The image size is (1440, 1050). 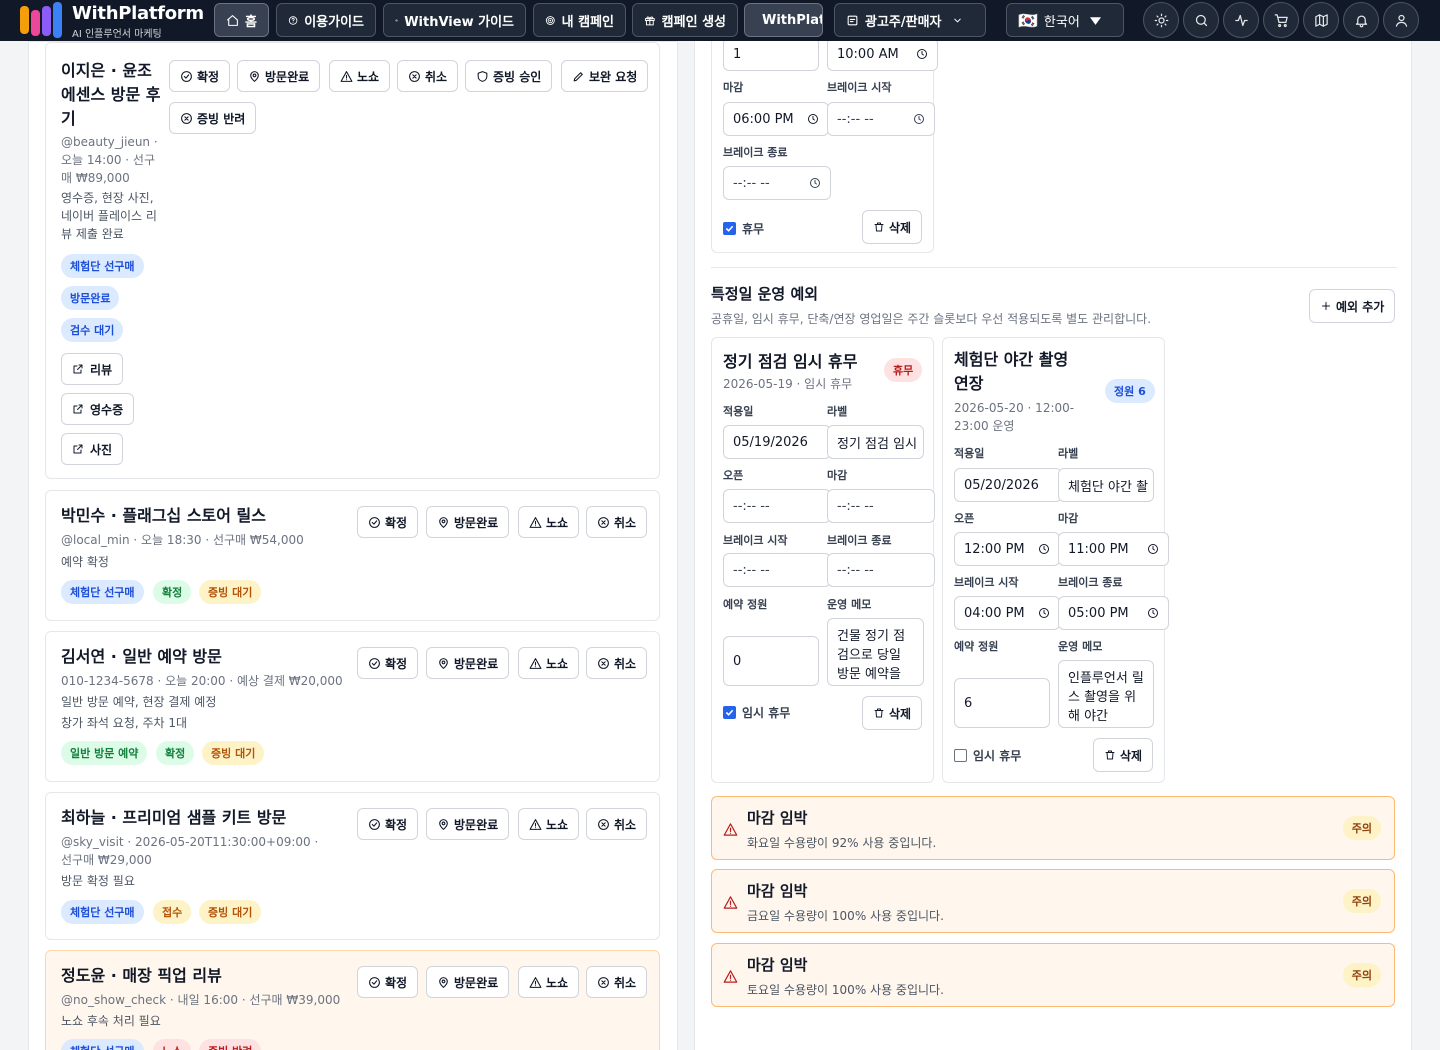 What do you see at coordinates (98, 881) in the screenshot?
I see `reservation-note: 방문 확정 필요` at bounding box center [98, 881].